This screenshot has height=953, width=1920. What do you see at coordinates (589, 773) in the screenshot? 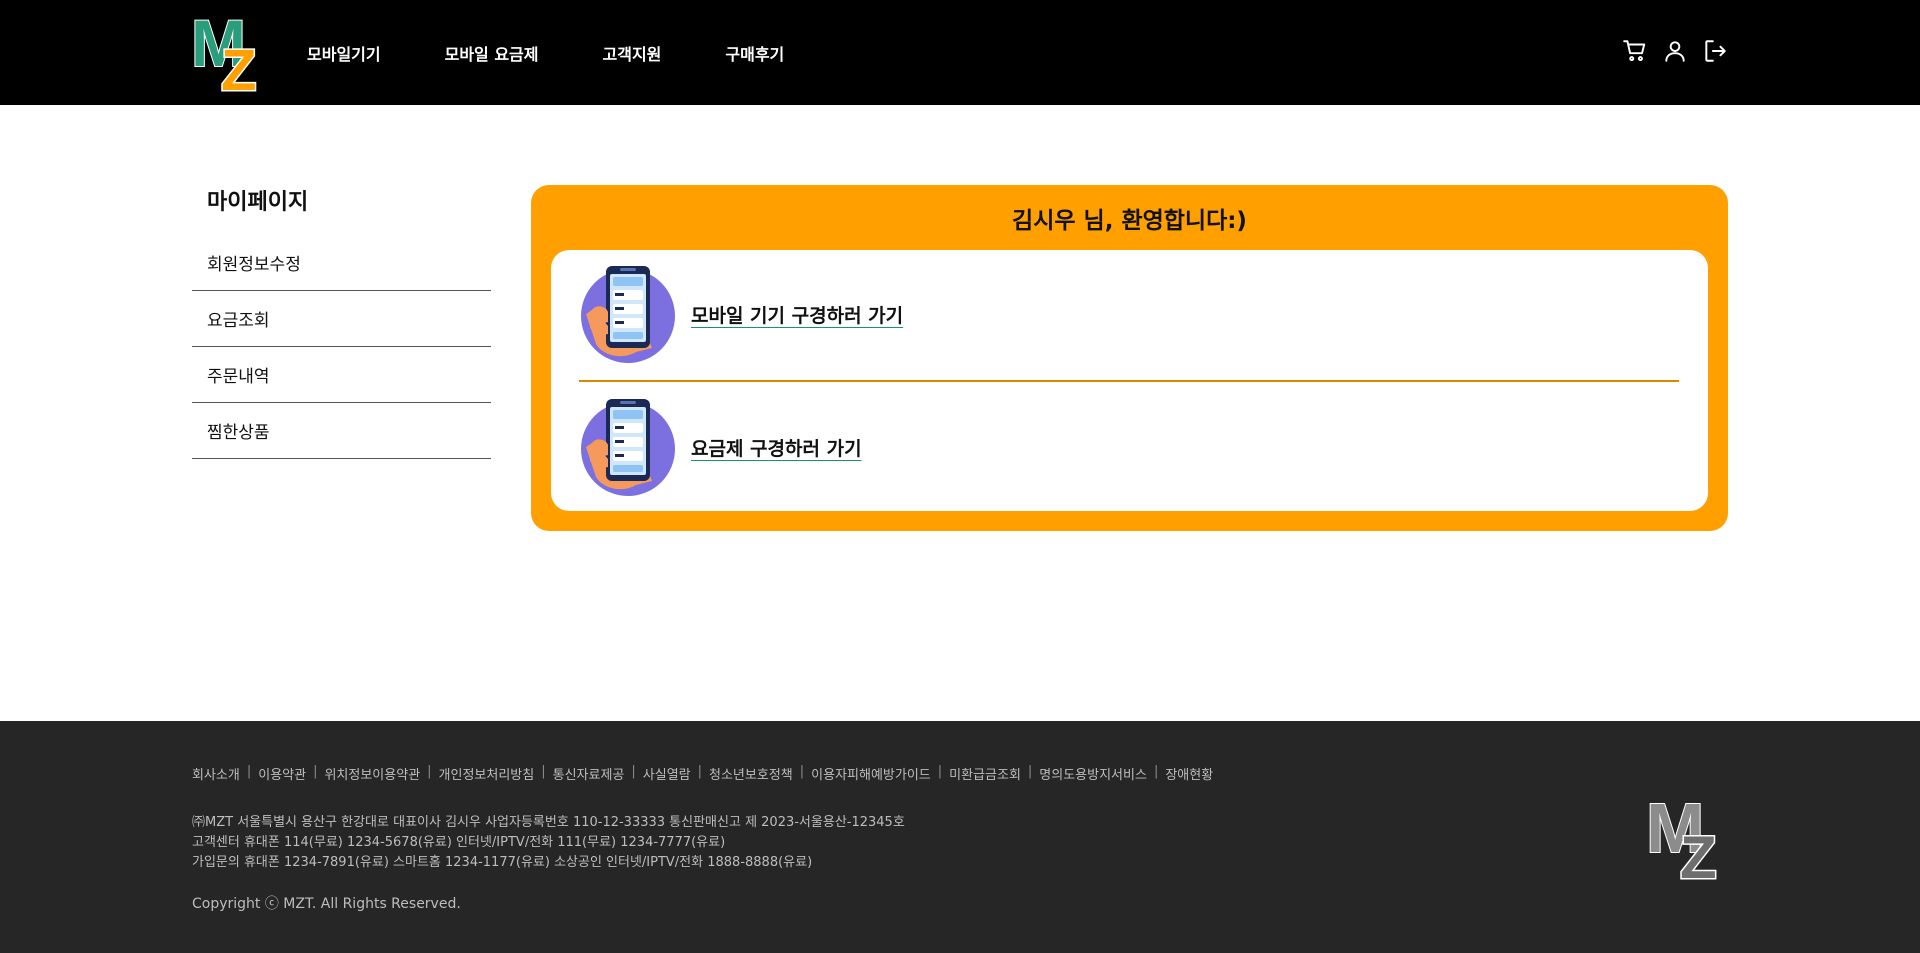
I see `footer-link-telecom-data: 통신자료제공` at bounding box center [589, 773].